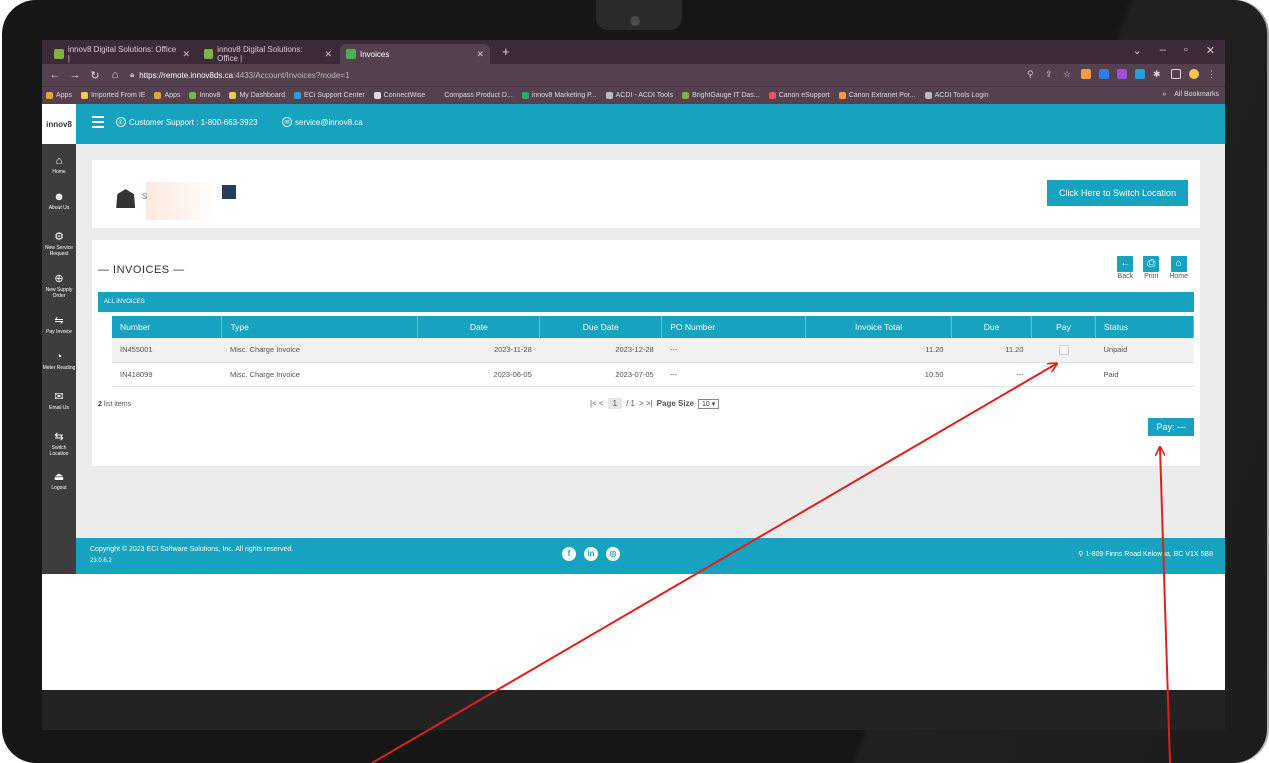 This screenshot has width=1269, height=763. Describe the element at coordinates (1117, 193) in the screenshot. I see `switch-location-button: Click Here to Switch Location` at that location.